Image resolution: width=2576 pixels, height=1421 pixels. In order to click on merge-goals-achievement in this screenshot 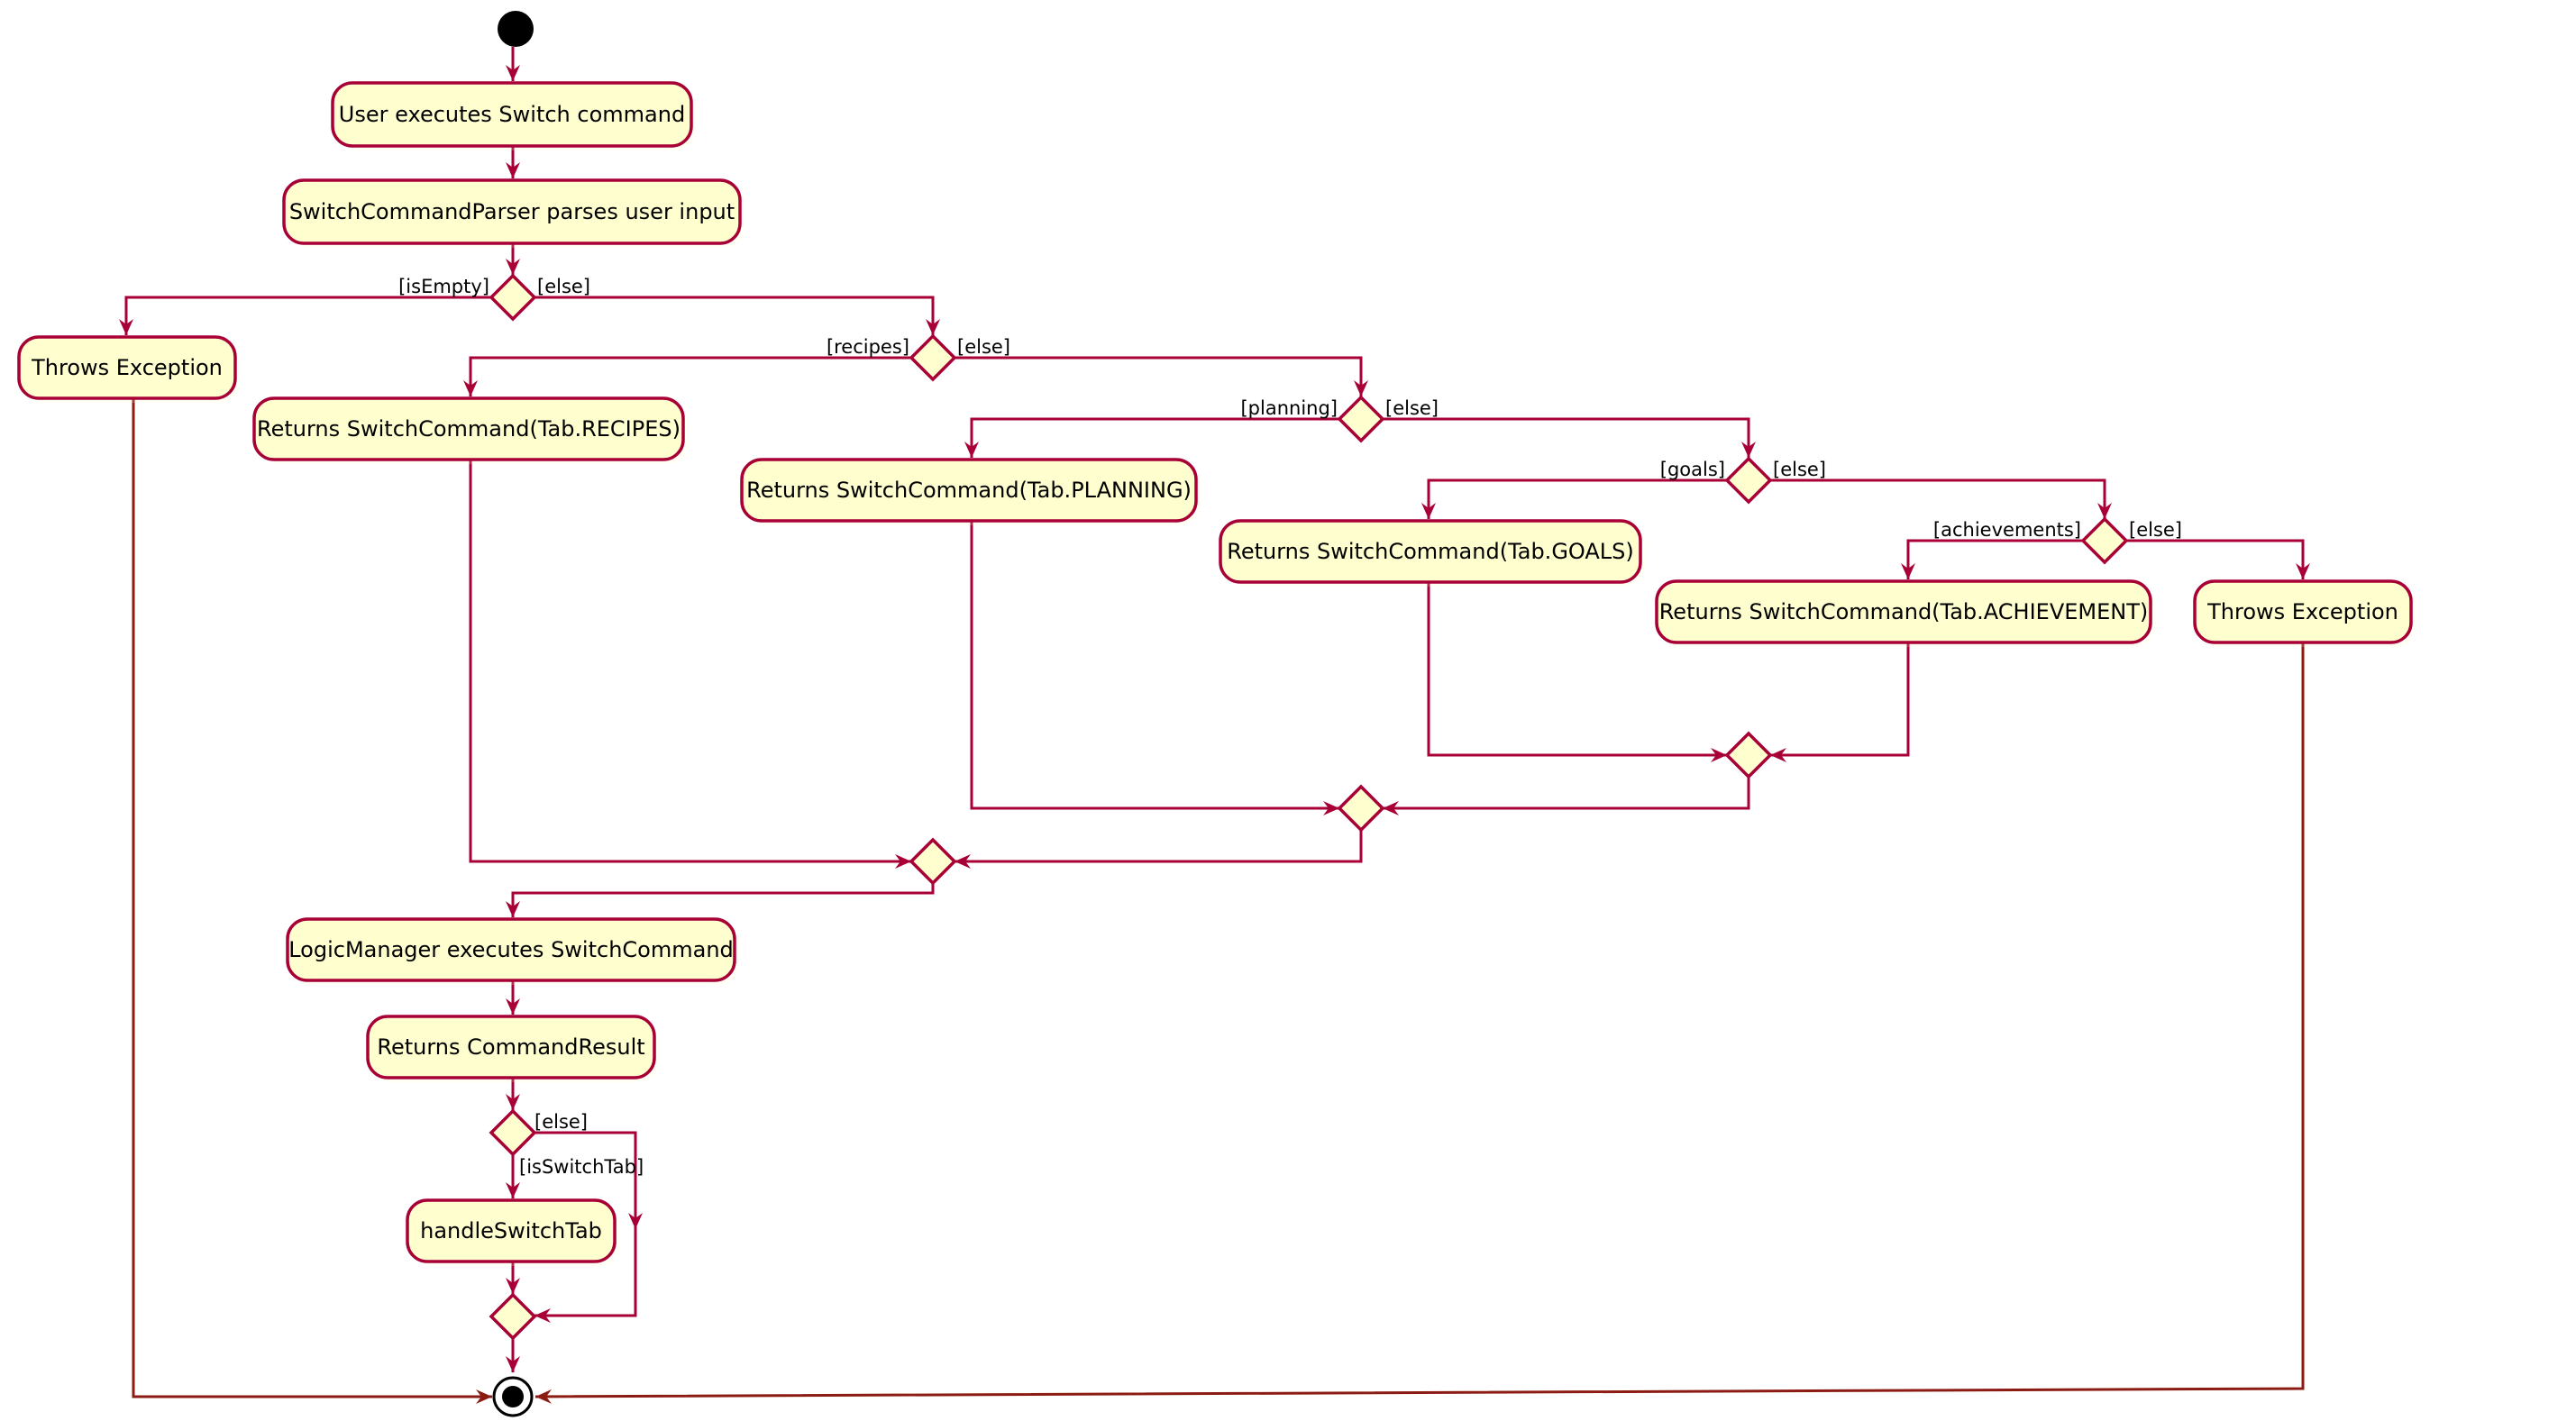, I will do `click(1748, 755)`.